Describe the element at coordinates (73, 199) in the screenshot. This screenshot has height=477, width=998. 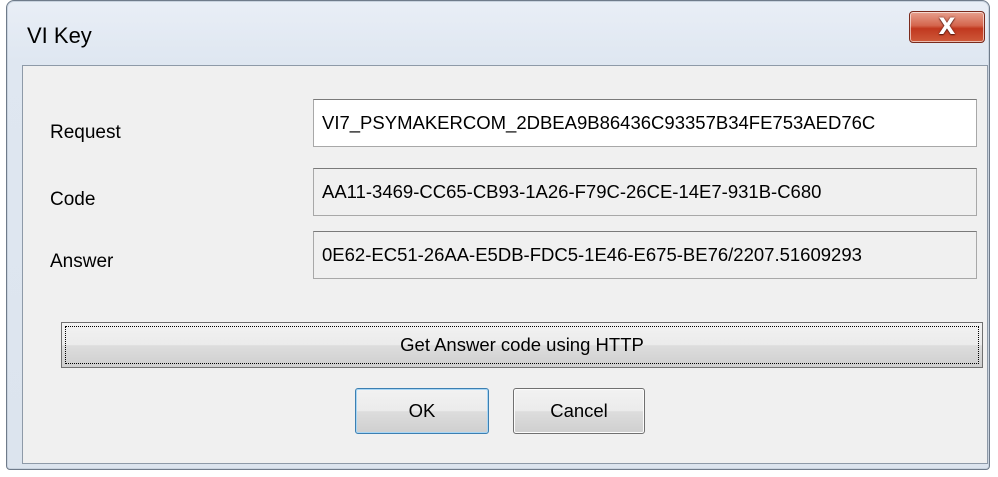
I see `code-label: Code` at that location.